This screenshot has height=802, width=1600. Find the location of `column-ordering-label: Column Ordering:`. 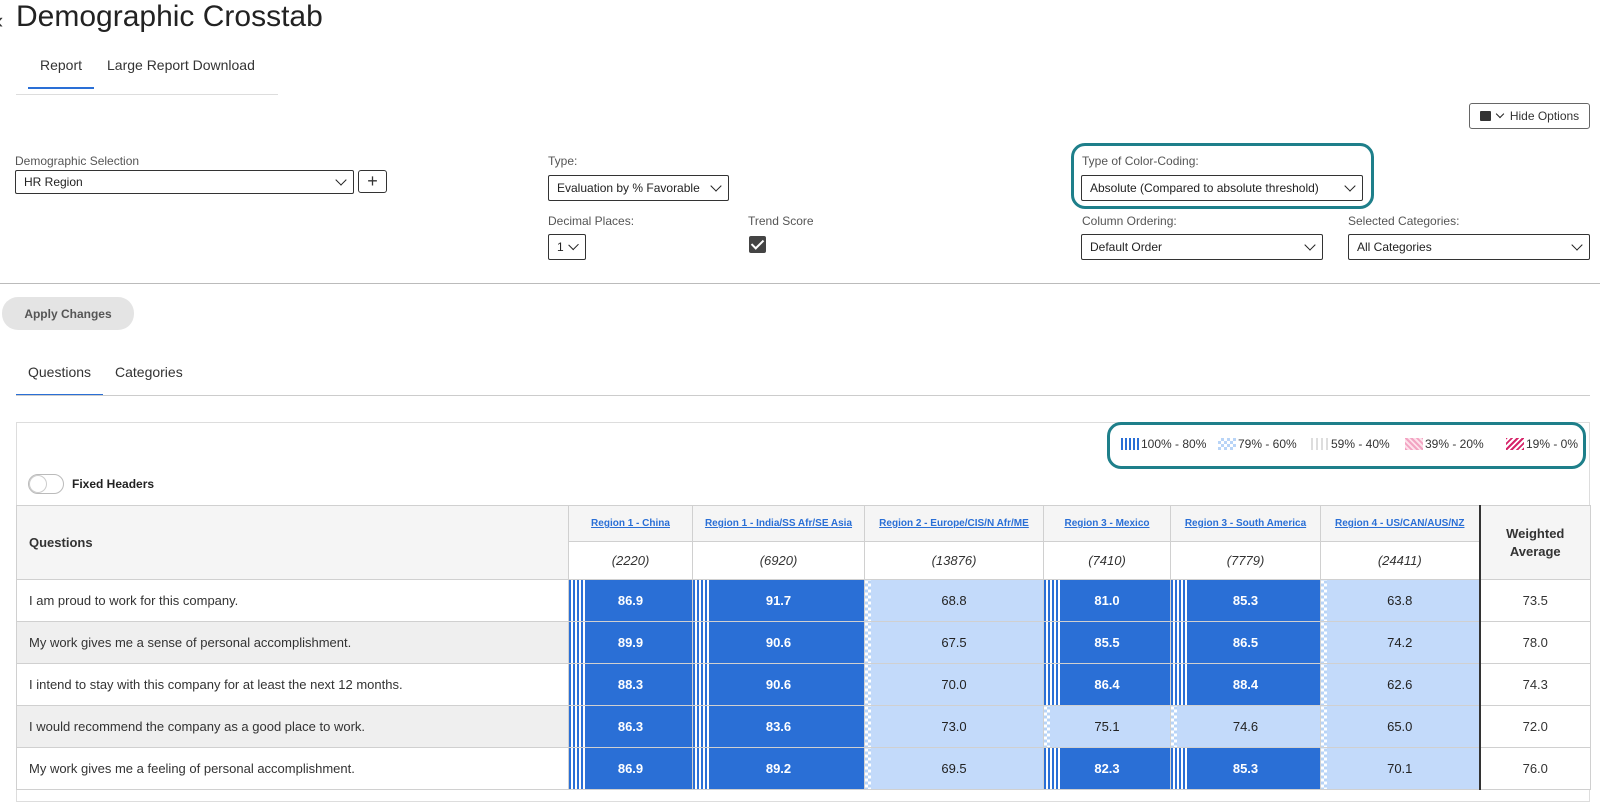

column-ordering-label: Column Ordering: is located at coordinates (1129, 221).